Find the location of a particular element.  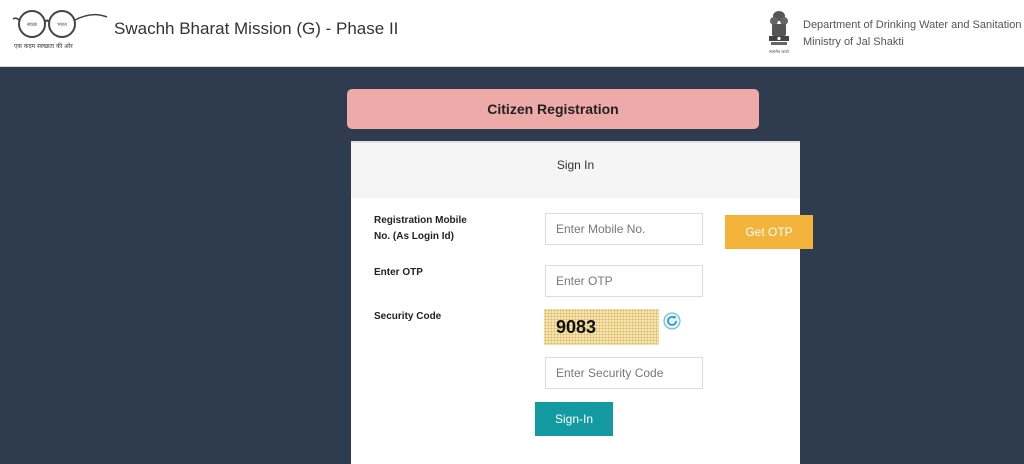

sign-in-heading: Sign In is located at coordinates (575, 170).